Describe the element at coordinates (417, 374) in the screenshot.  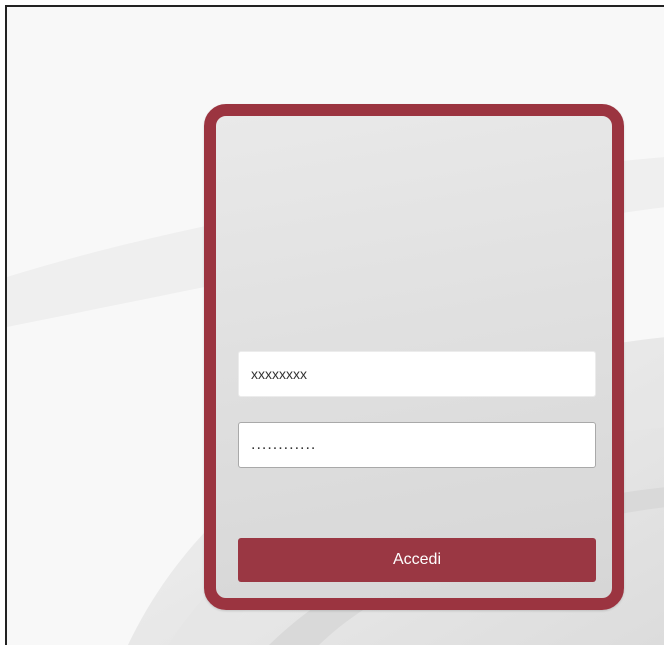
I see `username-input` at that location.